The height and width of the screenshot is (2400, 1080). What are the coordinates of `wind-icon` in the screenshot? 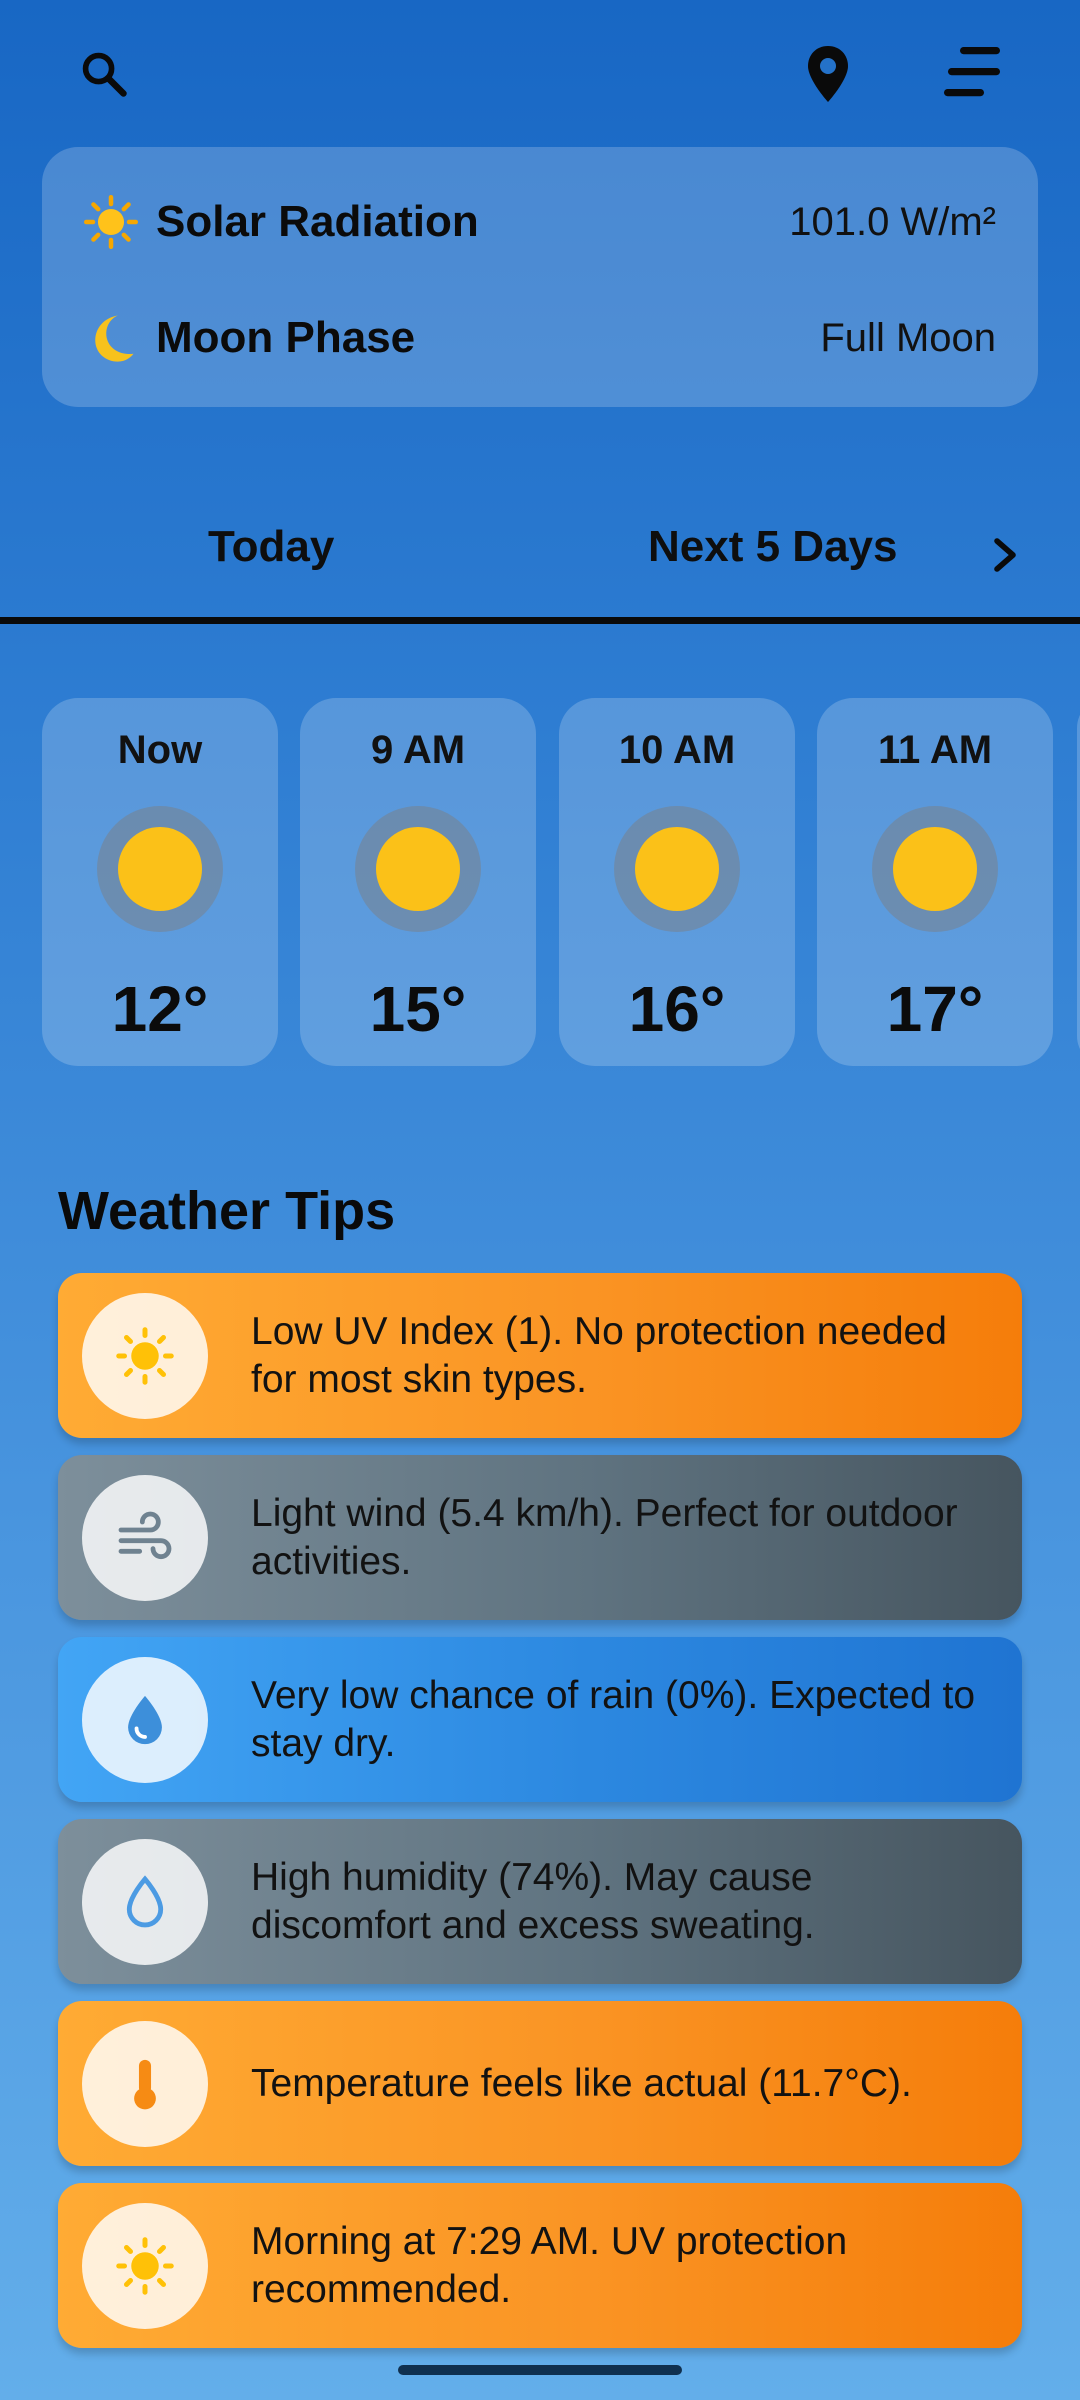 It's located at (145, 1538).